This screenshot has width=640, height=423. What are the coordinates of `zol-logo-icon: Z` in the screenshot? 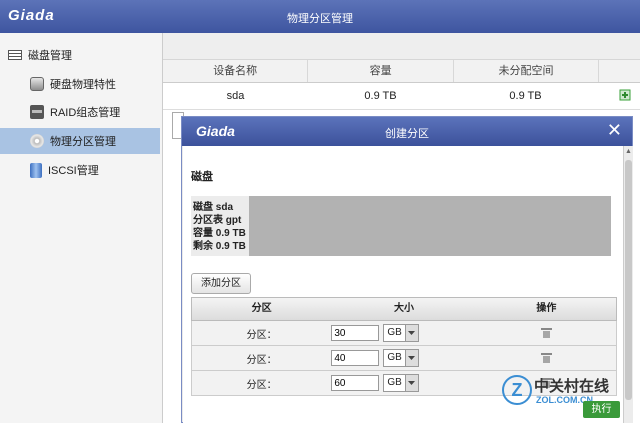 It's located at (517, 390).